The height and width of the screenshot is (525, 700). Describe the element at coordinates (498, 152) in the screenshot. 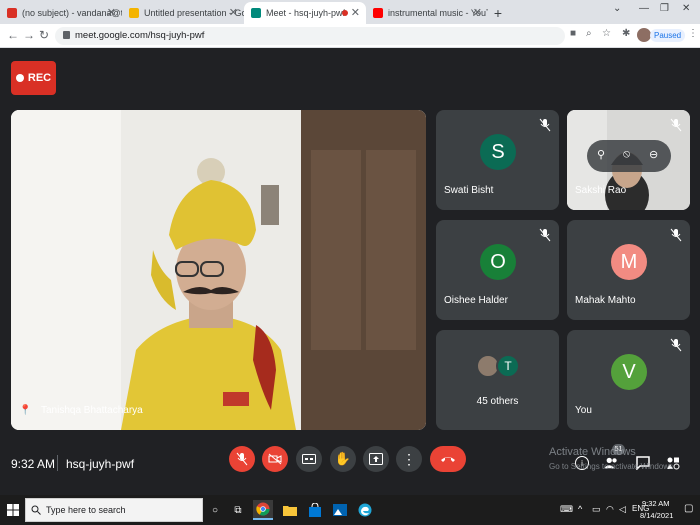

I see `avatar: S` at that location.